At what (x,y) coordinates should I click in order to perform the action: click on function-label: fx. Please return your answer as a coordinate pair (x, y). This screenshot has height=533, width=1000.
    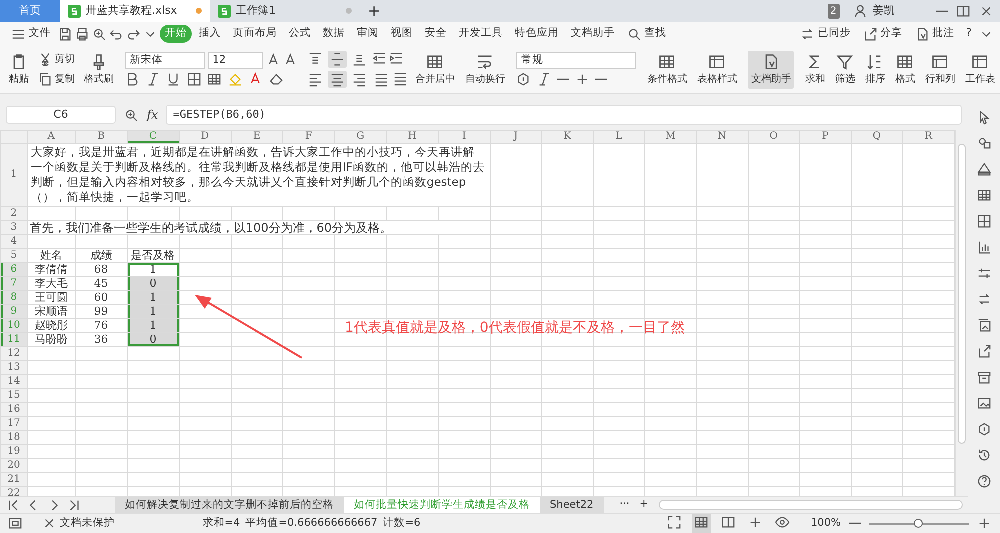
    Looking at the image, I should click on (152, 115).